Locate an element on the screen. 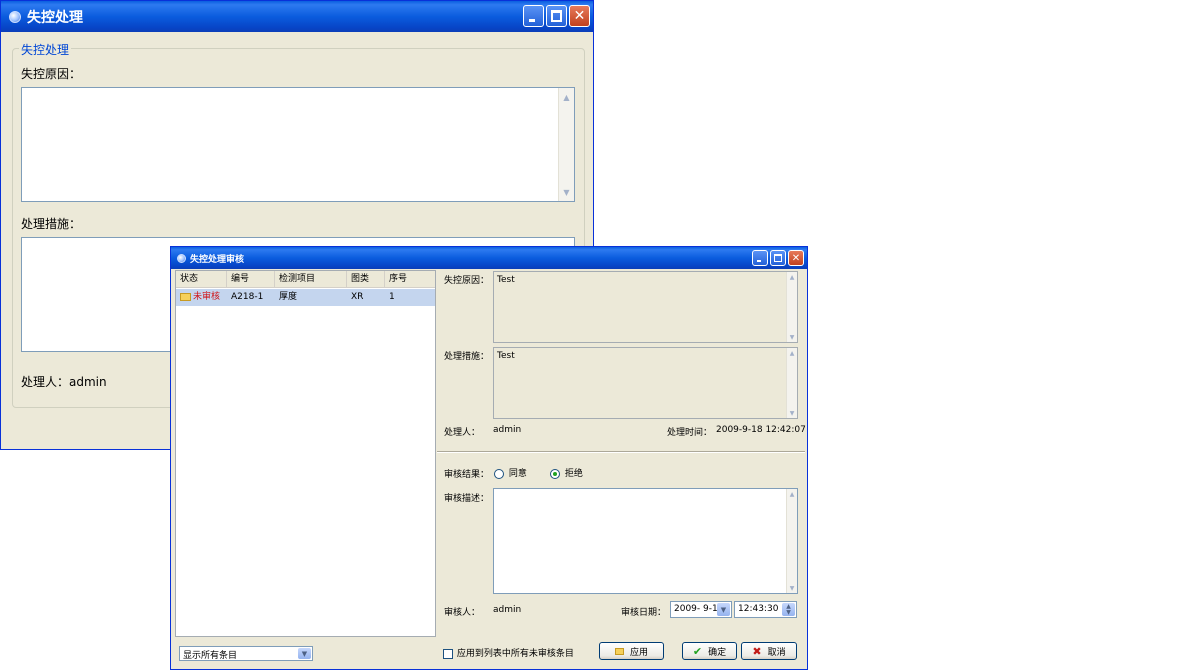 This screenshot has width=1199, height=670. seq-cell: 1 is located at coordinates (392, 297).